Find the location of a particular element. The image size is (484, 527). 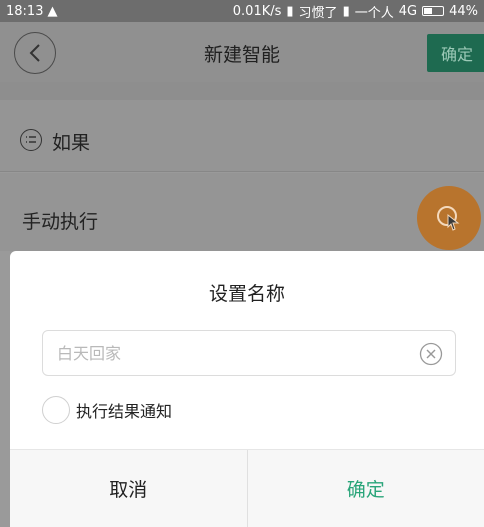

signal-icon: ▮ is located at coordinates (290, 11).